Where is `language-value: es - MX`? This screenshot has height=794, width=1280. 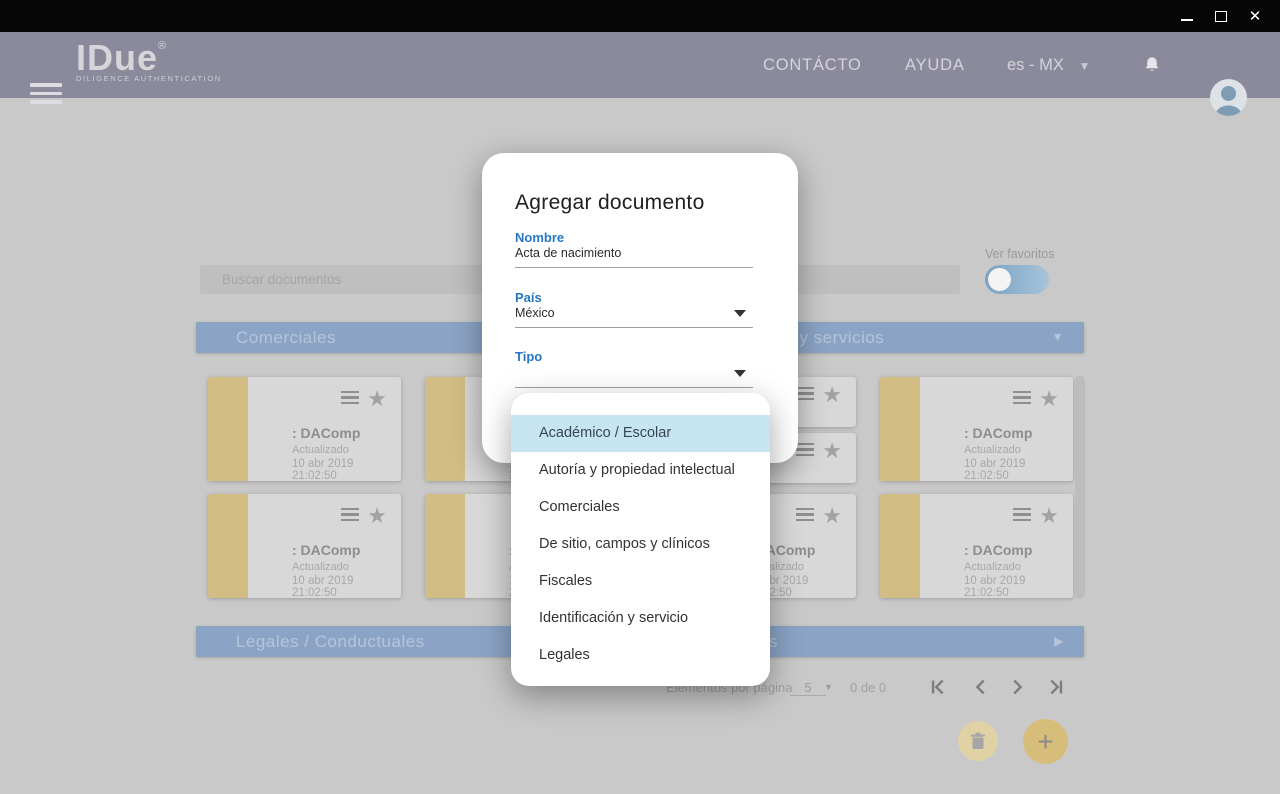 language-value: es - MX is located at coordinates (1035, 65).